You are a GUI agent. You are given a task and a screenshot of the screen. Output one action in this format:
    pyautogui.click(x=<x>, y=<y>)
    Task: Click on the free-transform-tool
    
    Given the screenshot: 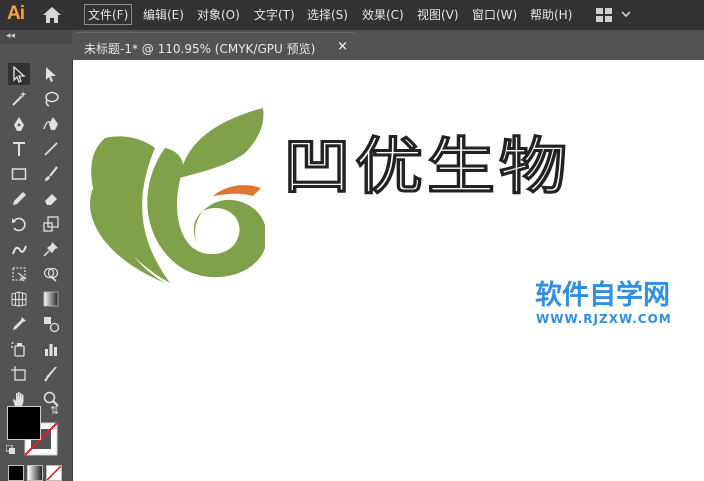 What is the action you would take?
    pyautogui.click(x=19, y=274)
    